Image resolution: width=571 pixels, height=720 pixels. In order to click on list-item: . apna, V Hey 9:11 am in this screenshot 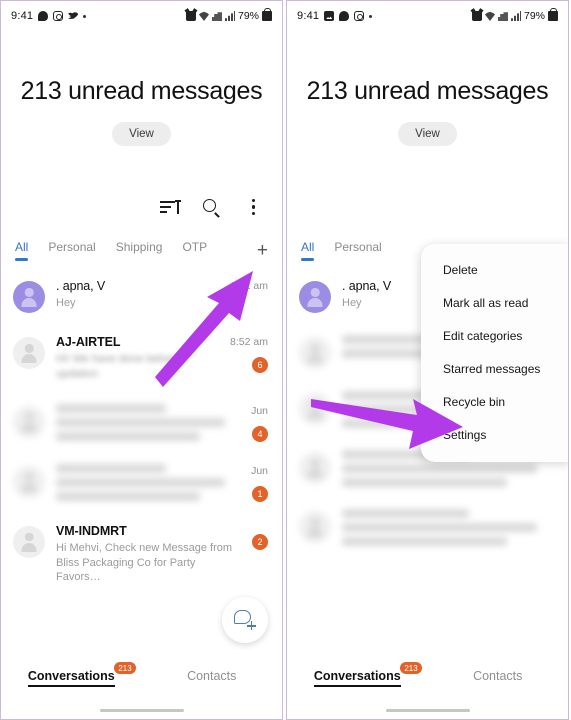, I will do `click(141, 296)`.